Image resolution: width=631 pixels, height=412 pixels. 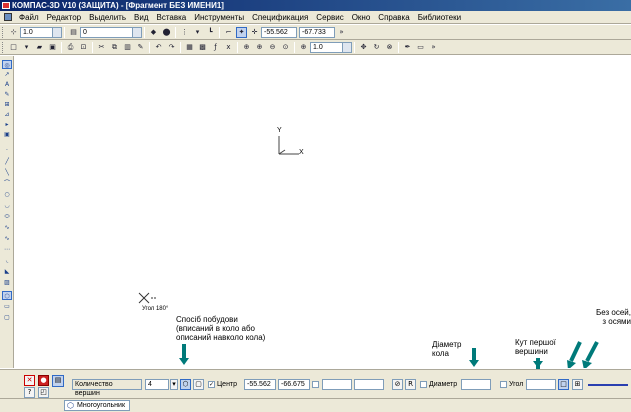 I want to click on menu-file: Файл, so click(x=29, y=17).